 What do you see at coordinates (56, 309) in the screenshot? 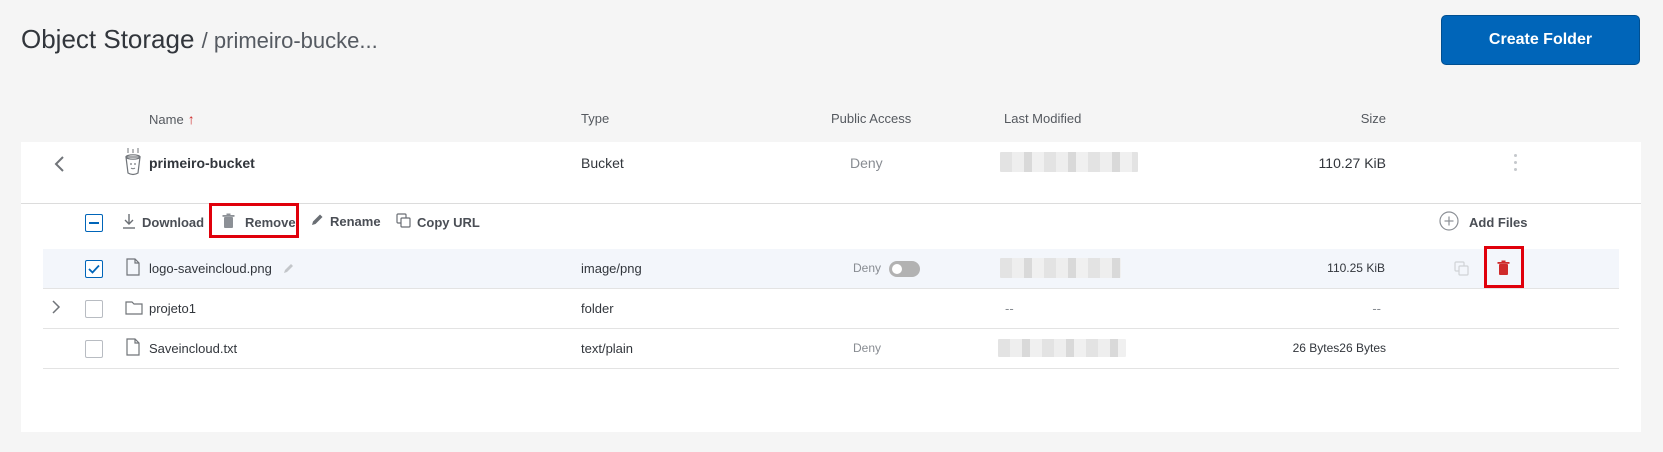
I see `chevron-right-icon` at bounding box center [56, 309].